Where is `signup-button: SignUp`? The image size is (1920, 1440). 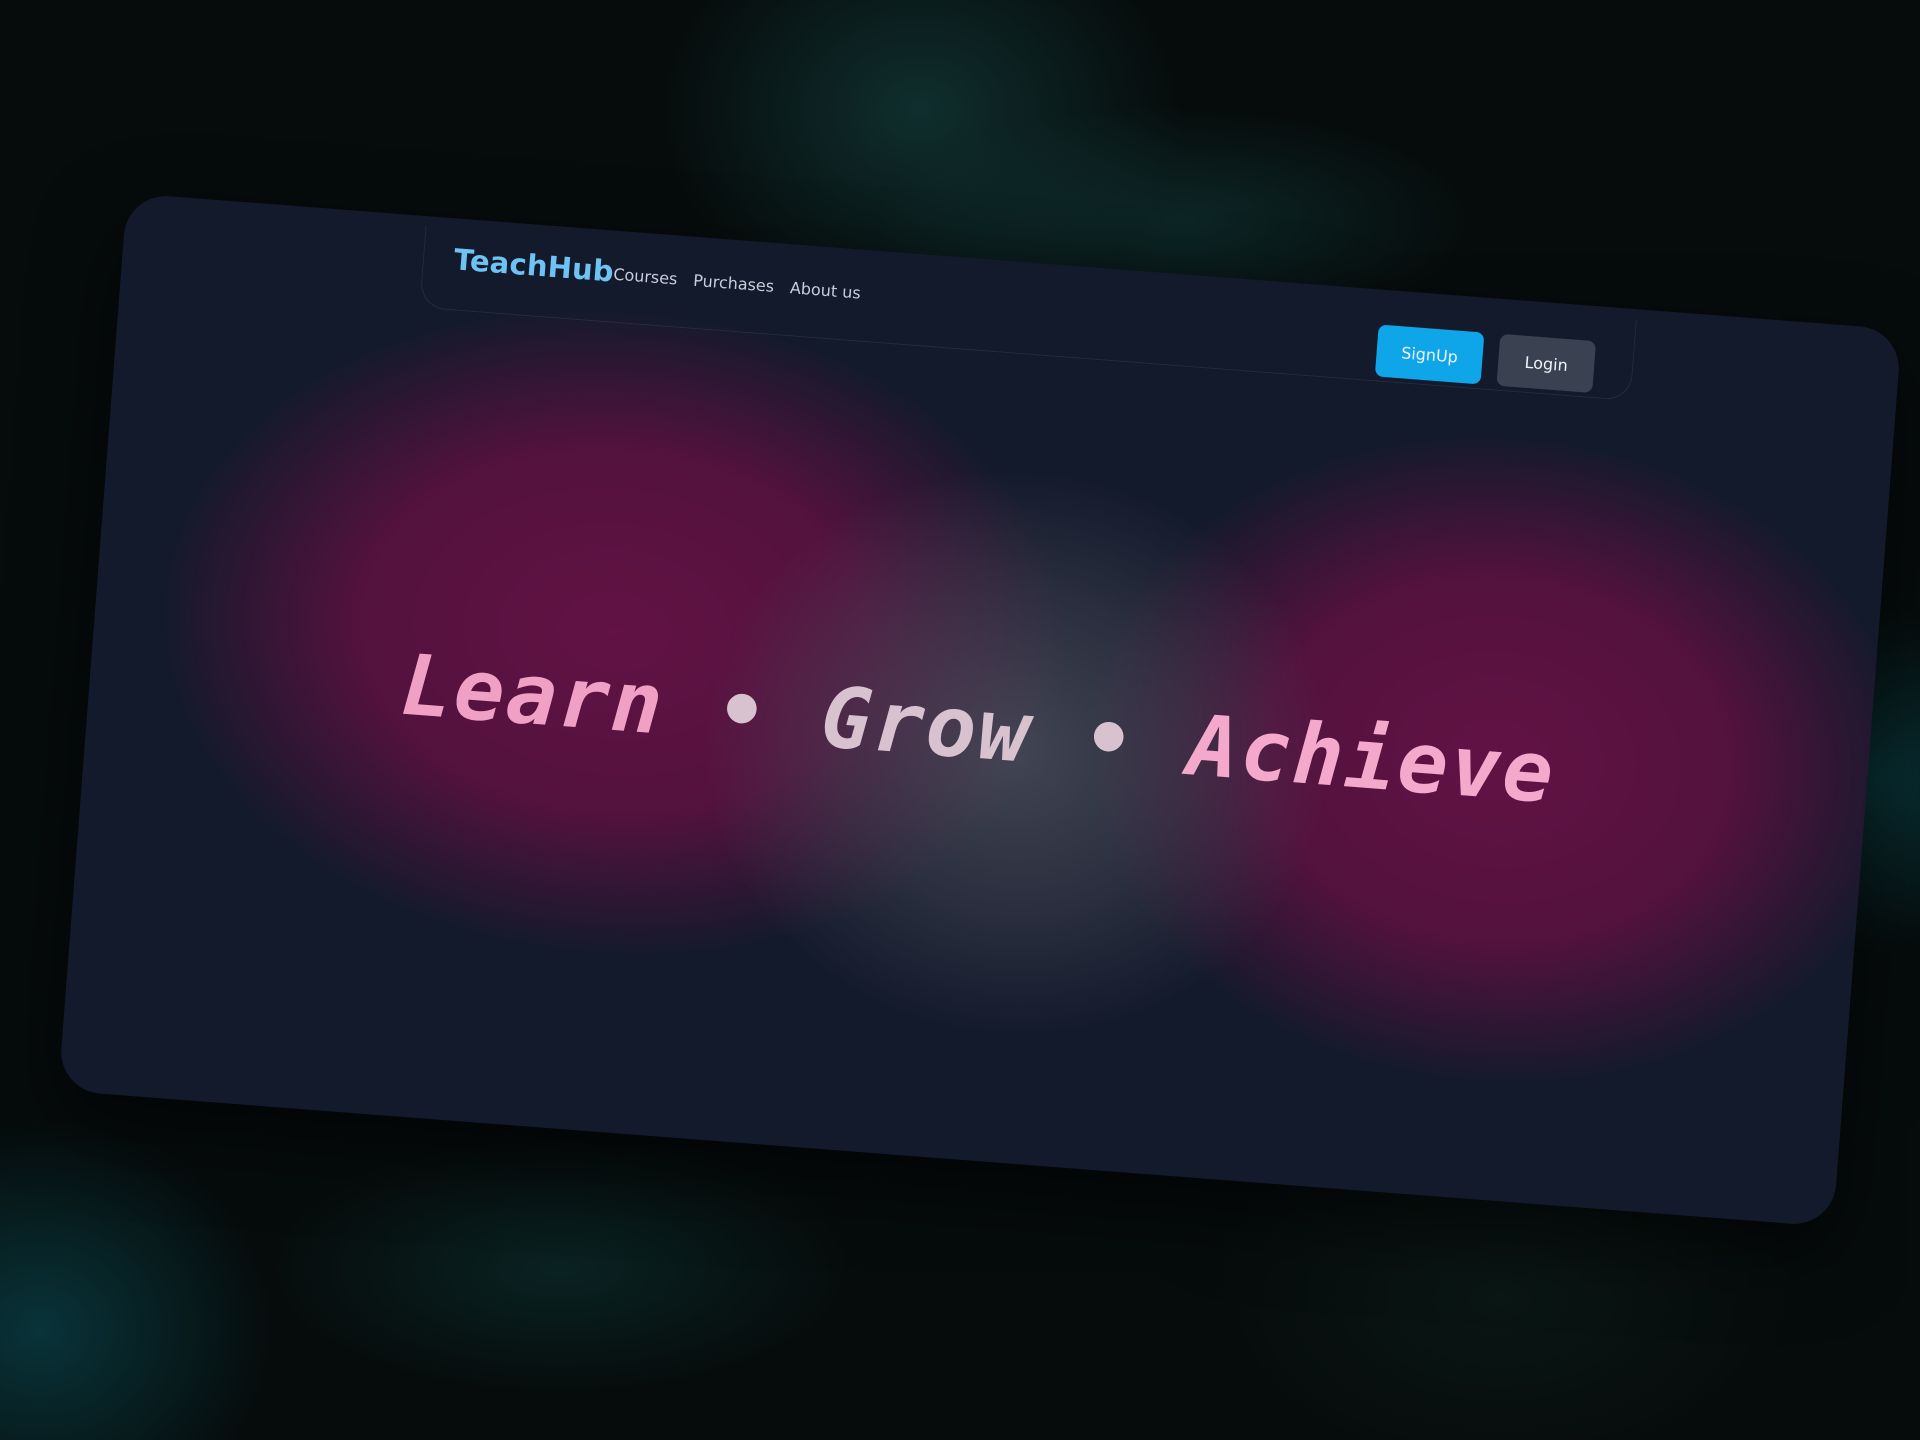 signup-button: SignUp is located at coordinates (1429, 354).